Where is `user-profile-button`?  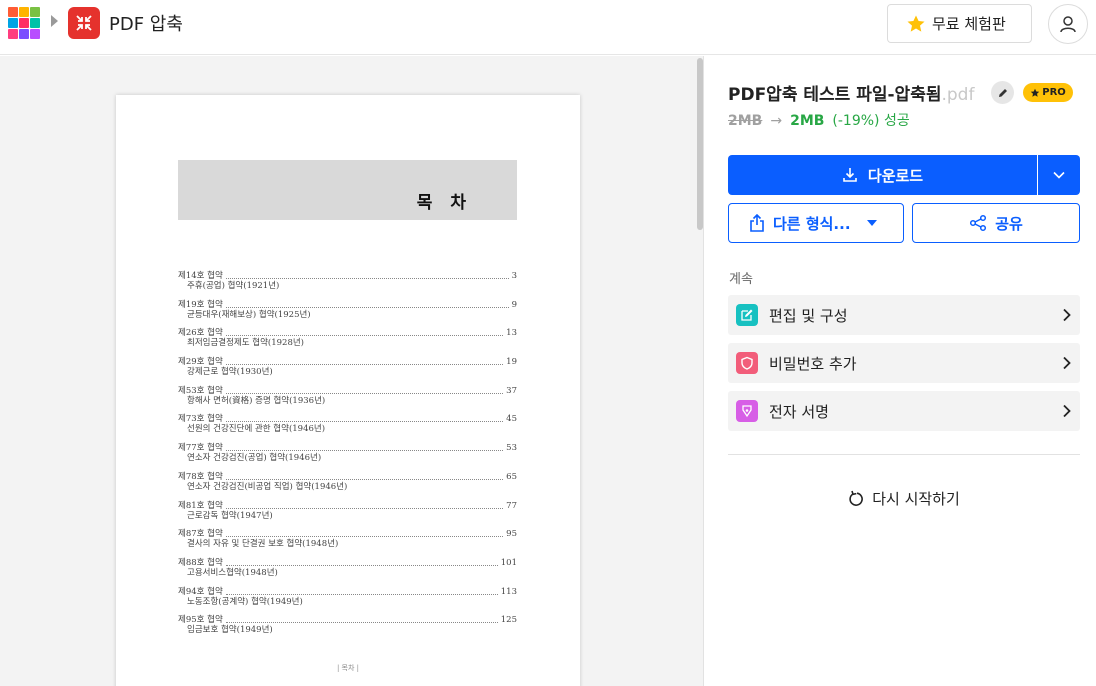 user-profile-button is located at coordinates (1068, 24).